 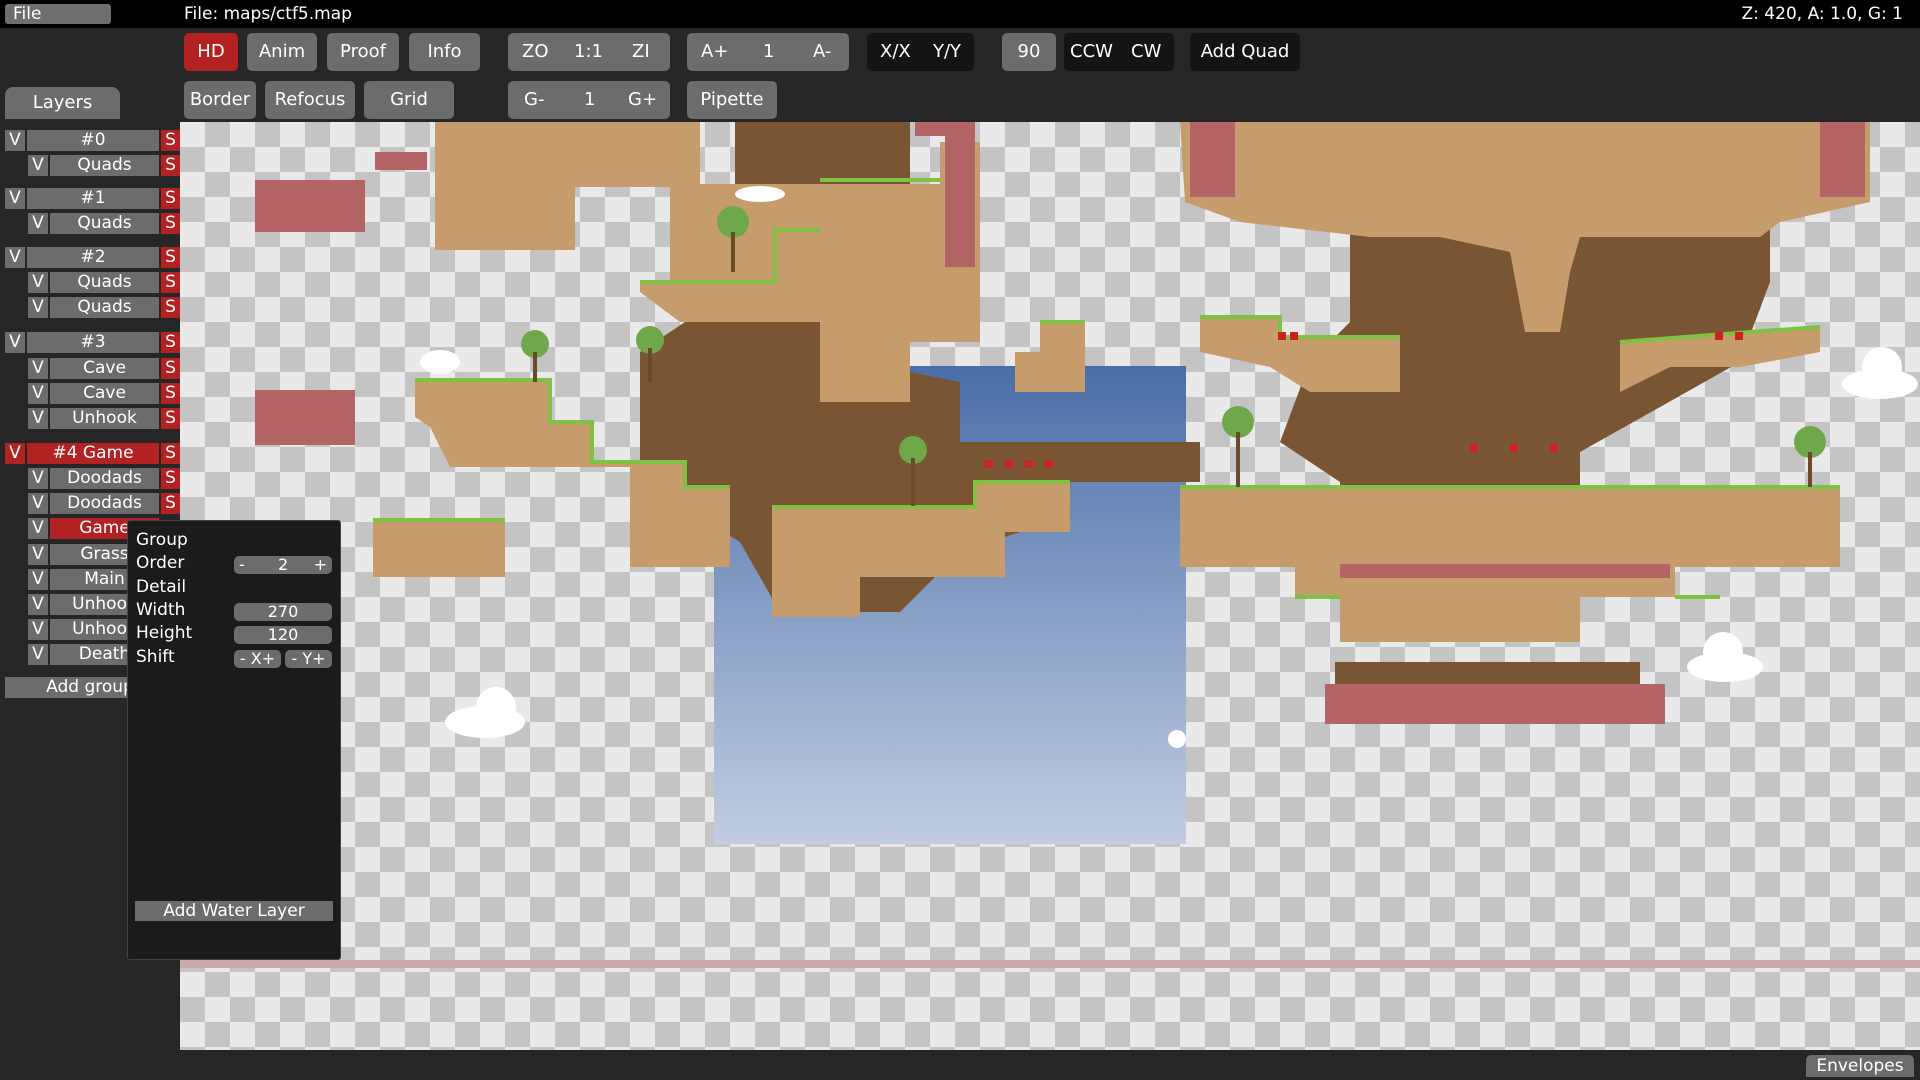 What do you see at coordinates (308, 659) in the screenshot?
I see `shift-y-button: - Y+` at bounding box center [308, 659].